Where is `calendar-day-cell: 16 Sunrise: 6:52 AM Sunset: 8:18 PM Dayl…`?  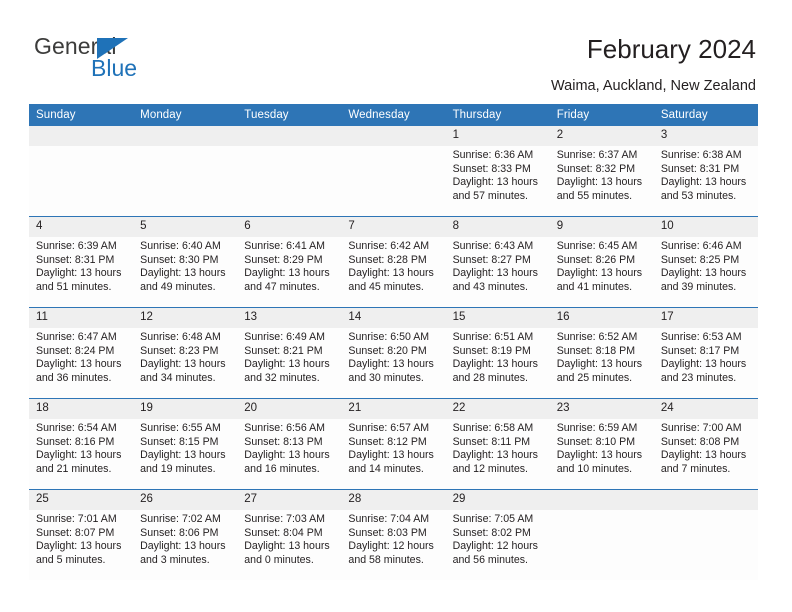 calendar-day-cell: 16 Sunrise: 6:52 AM Sunset: 8:18 PM Dayl… is located at coordinates (601, 353).